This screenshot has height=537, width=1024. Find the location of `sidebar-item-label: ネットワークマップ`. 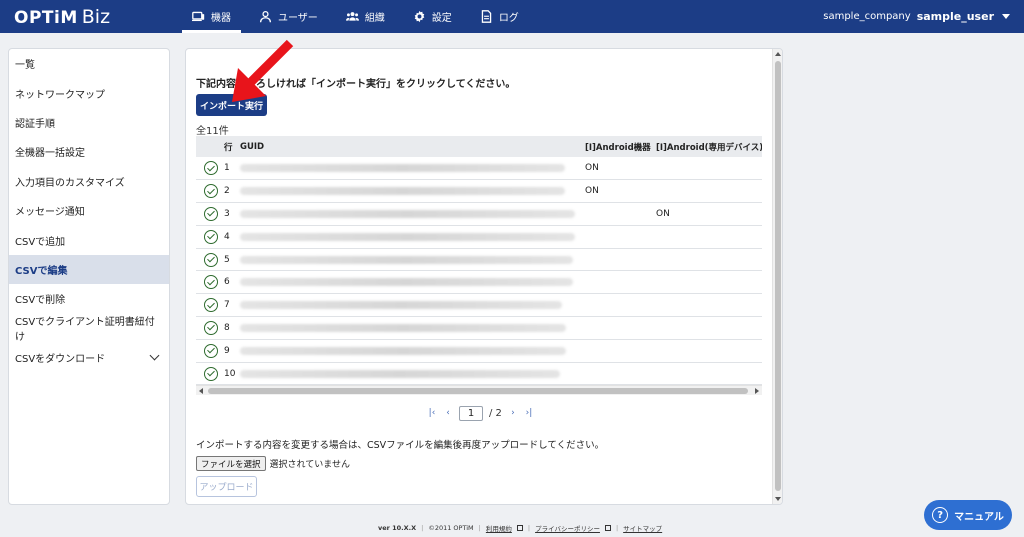

sidebar-item-label: ネットワークマップ is located at coordinates (60, 95).